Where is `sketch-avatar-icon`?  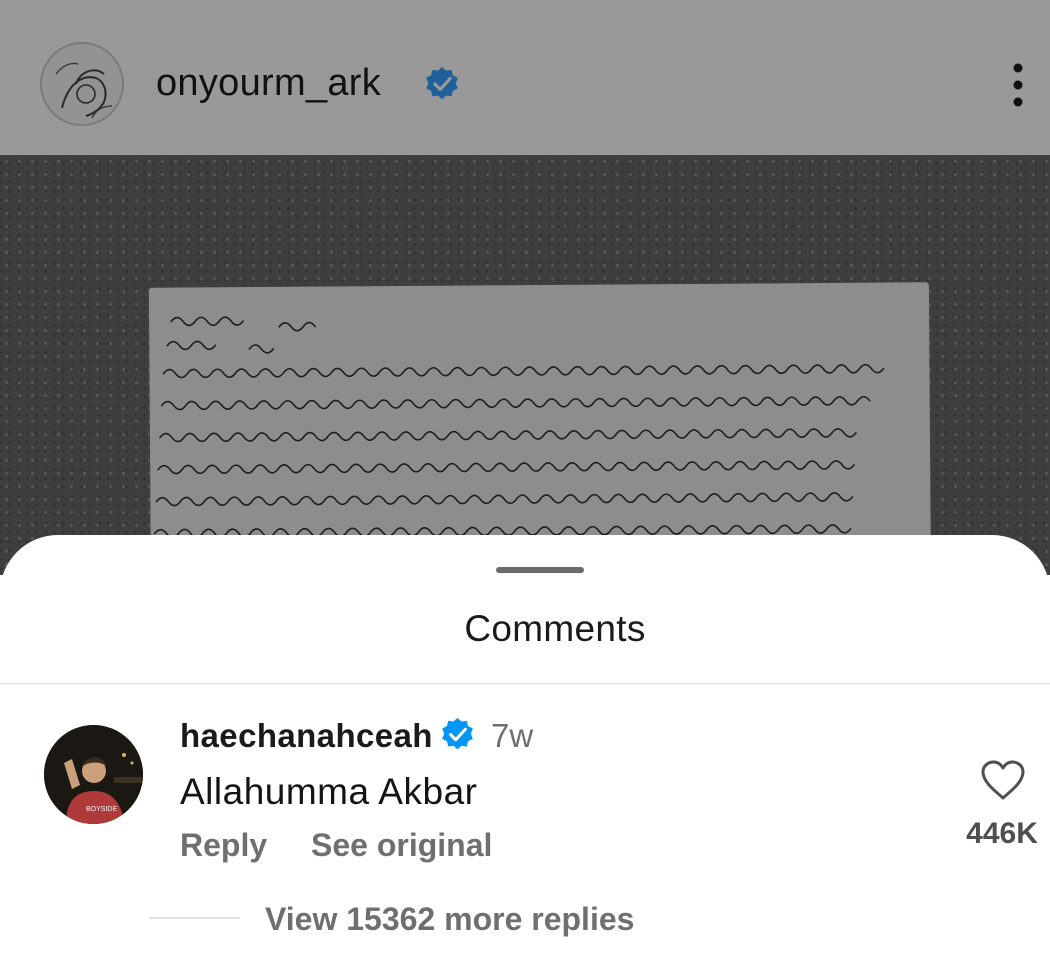
sketch-avatar-icon is located at coordinates (82, 84).